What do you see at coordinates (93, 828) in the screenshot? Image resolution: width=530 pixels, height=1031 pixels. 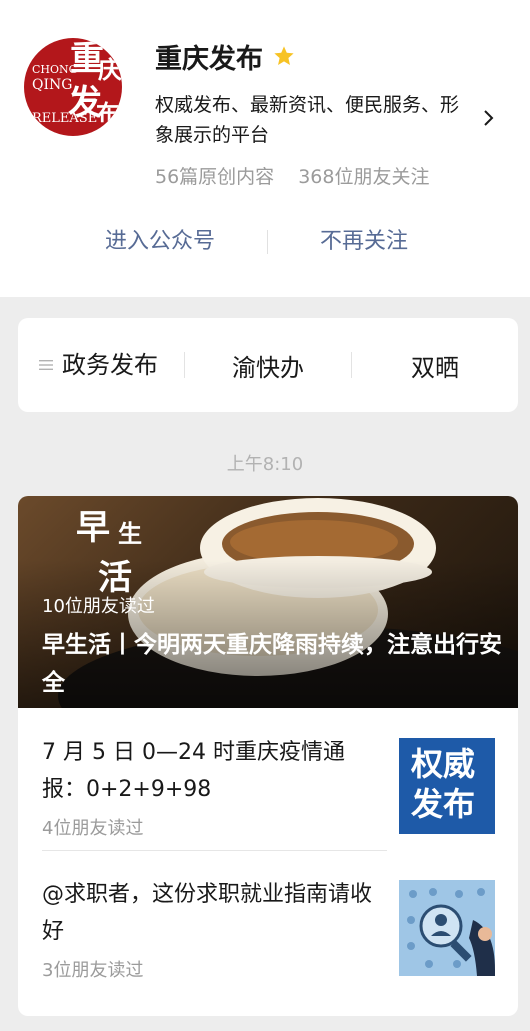 I see `article-read-count: 4位朋友读过` at bounding box center [93, 828].